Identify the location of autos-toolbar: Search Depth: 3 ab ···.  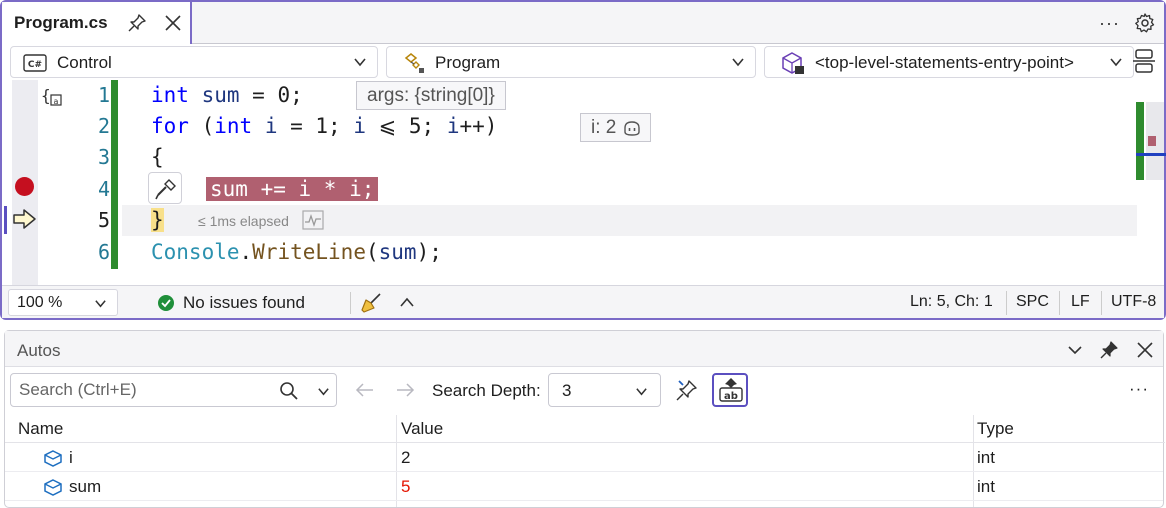
(584, 391).